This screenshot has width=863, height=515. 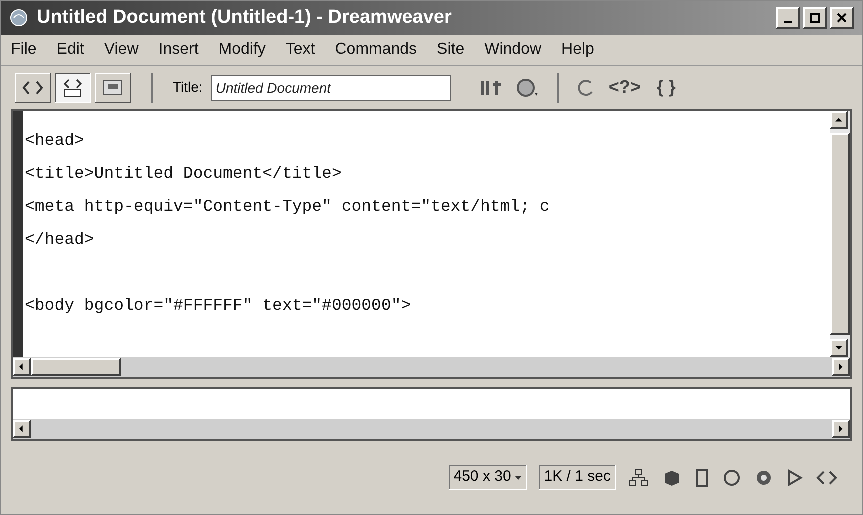 I want to click on split-view-icon, so click(x=73, y=88).